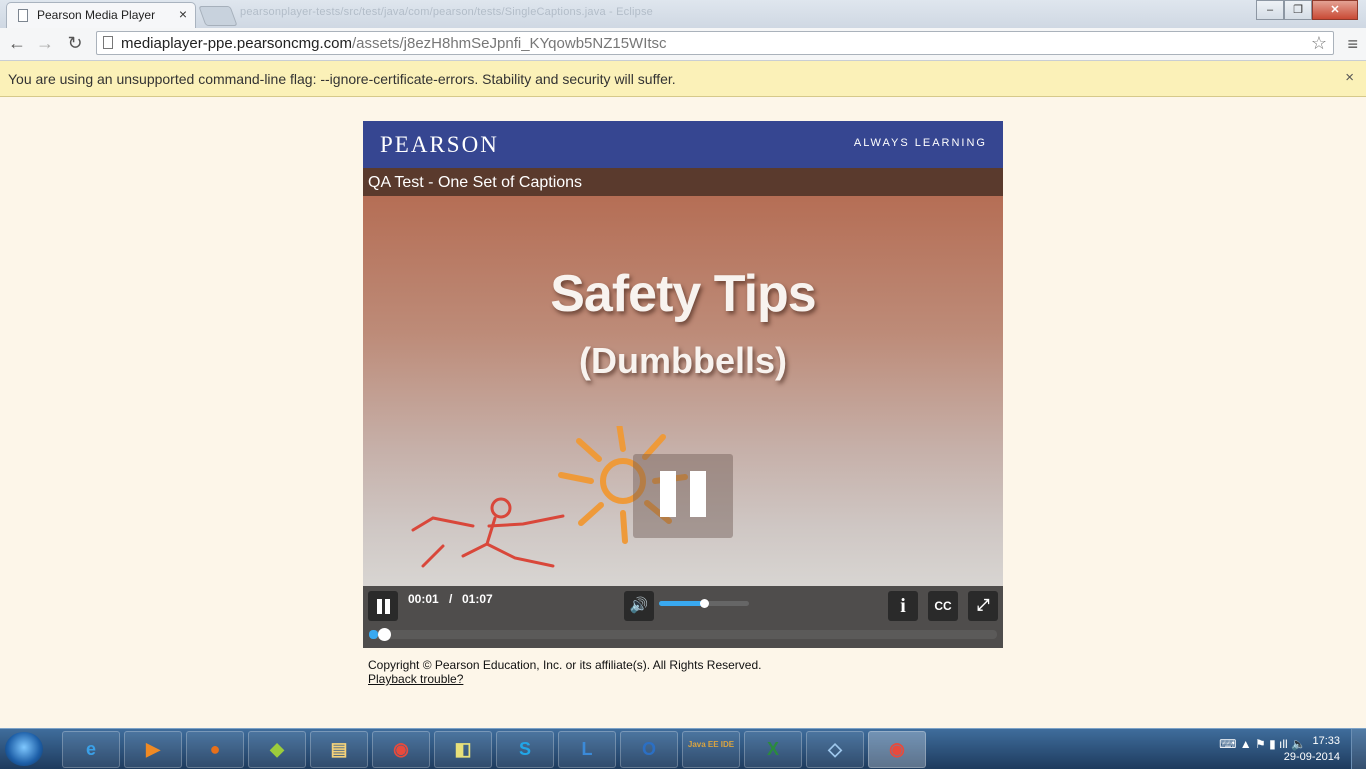  I want to click on taskbar-android-icon: ◆, so click(277, 749).